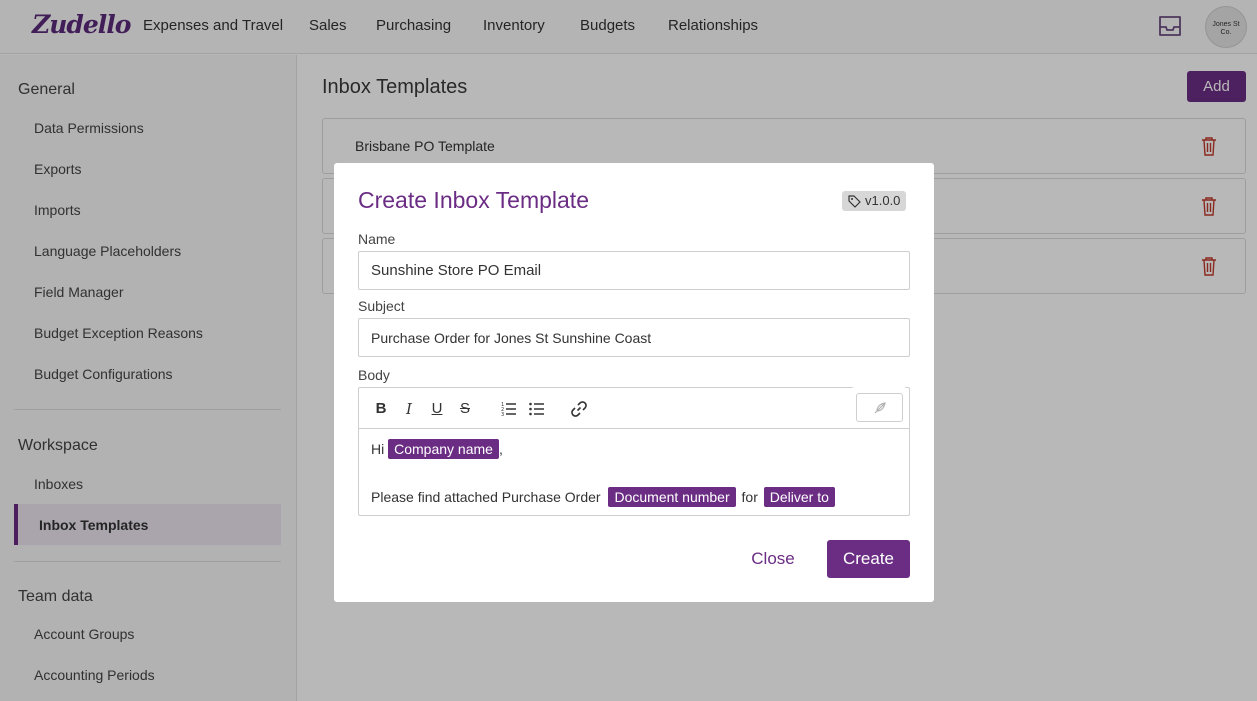  What do you see at coordinates (634, 270) in the screenshot?
I see `name-input` at bounding box center [634, 270].